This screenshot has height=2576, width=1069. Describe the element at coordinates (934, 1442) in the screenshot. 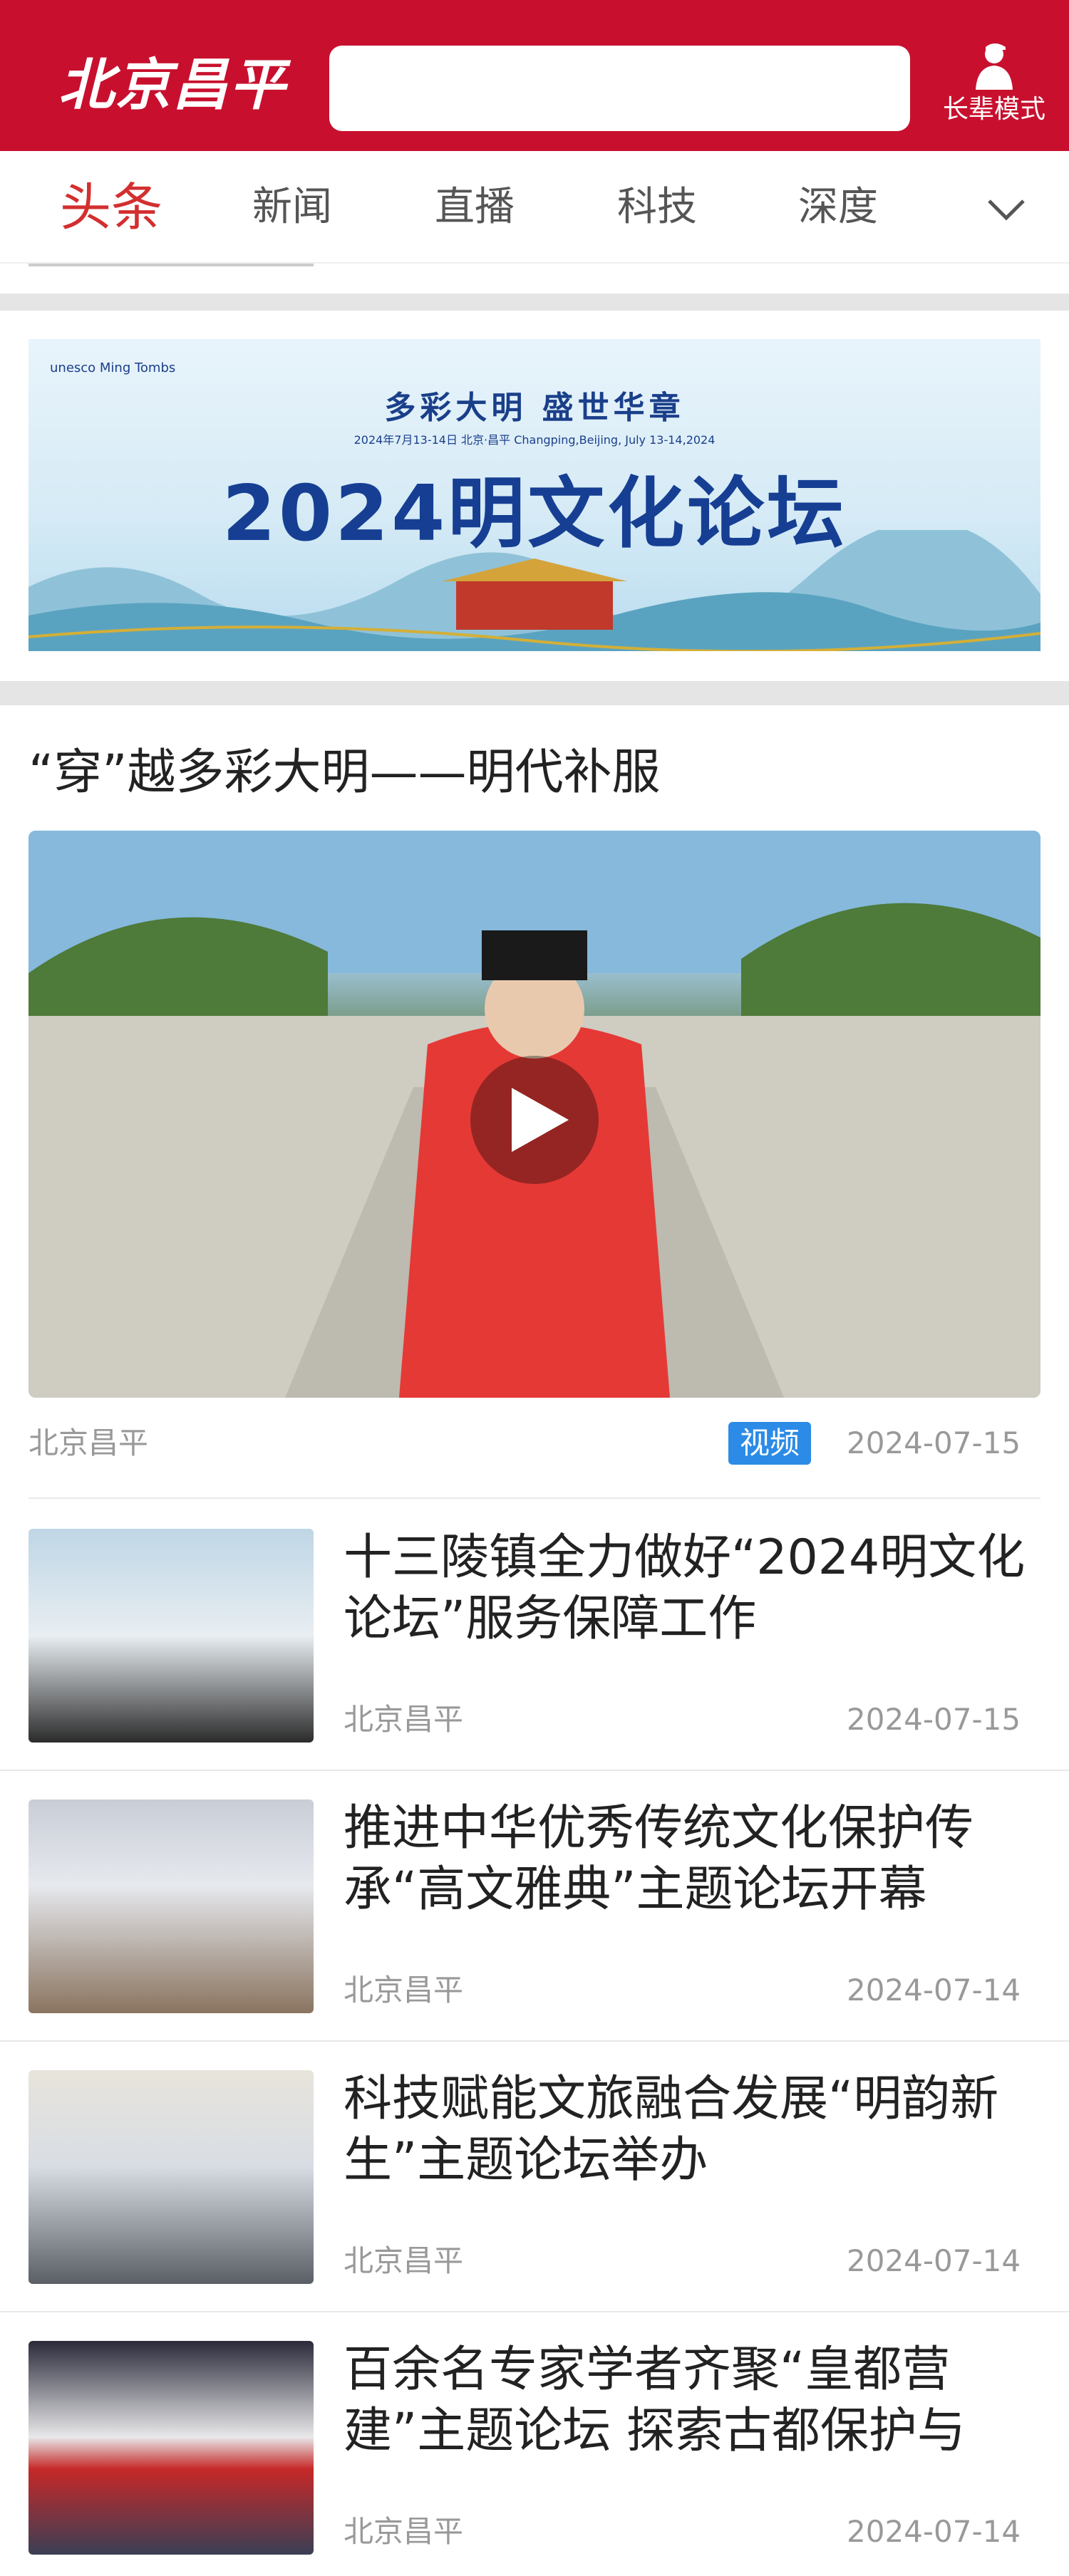

I see `featured-date: 2024-07-15` at that location.